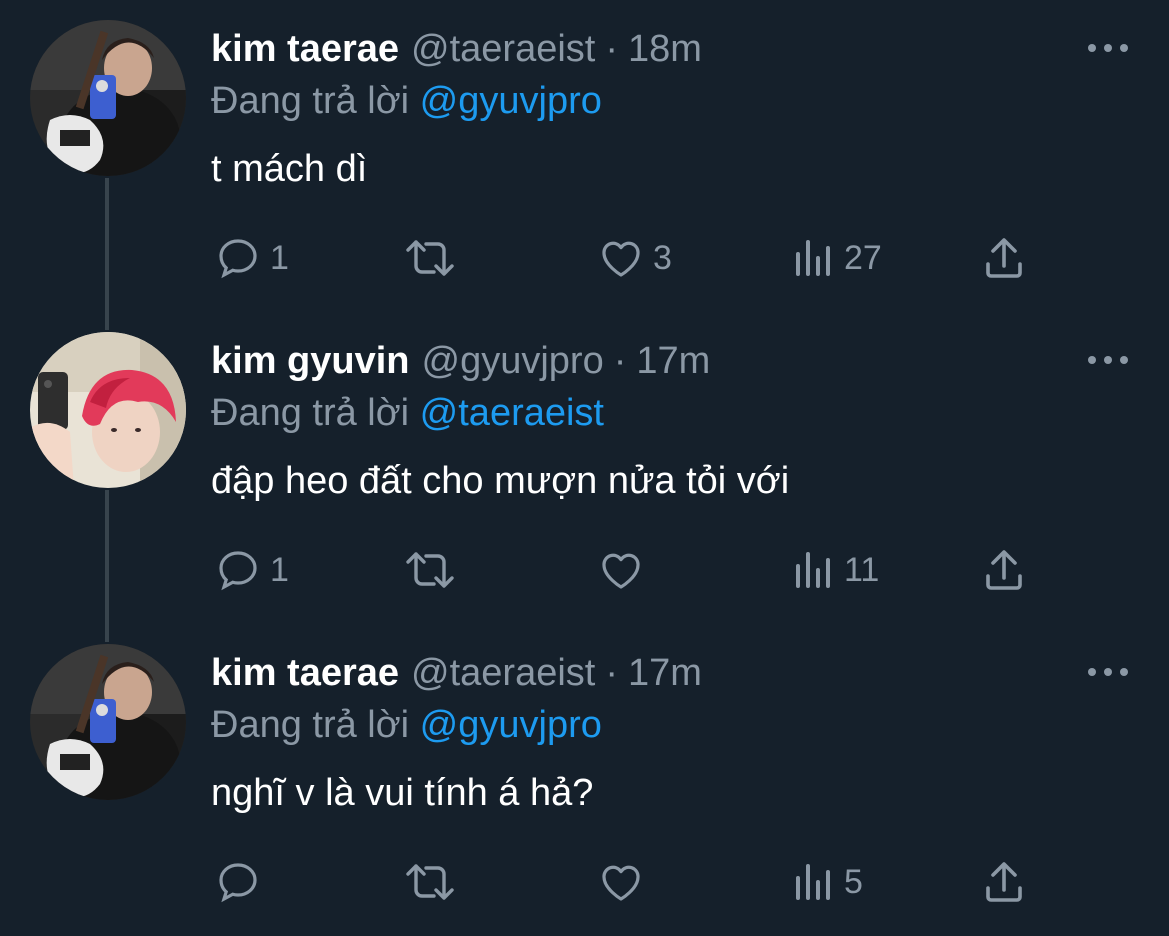  I want to click on like-button: 3, so click(634, 258).